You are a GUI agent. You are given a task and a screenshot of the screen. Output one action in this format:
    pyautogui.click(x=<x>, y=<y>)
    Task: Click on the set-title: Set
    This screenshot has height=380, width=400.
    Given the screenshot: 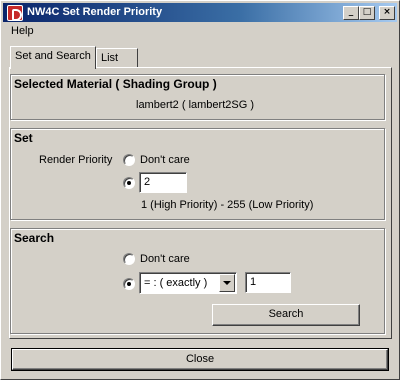 What is the action you would take?
    pyautogui.click(x=23, y=138)
    